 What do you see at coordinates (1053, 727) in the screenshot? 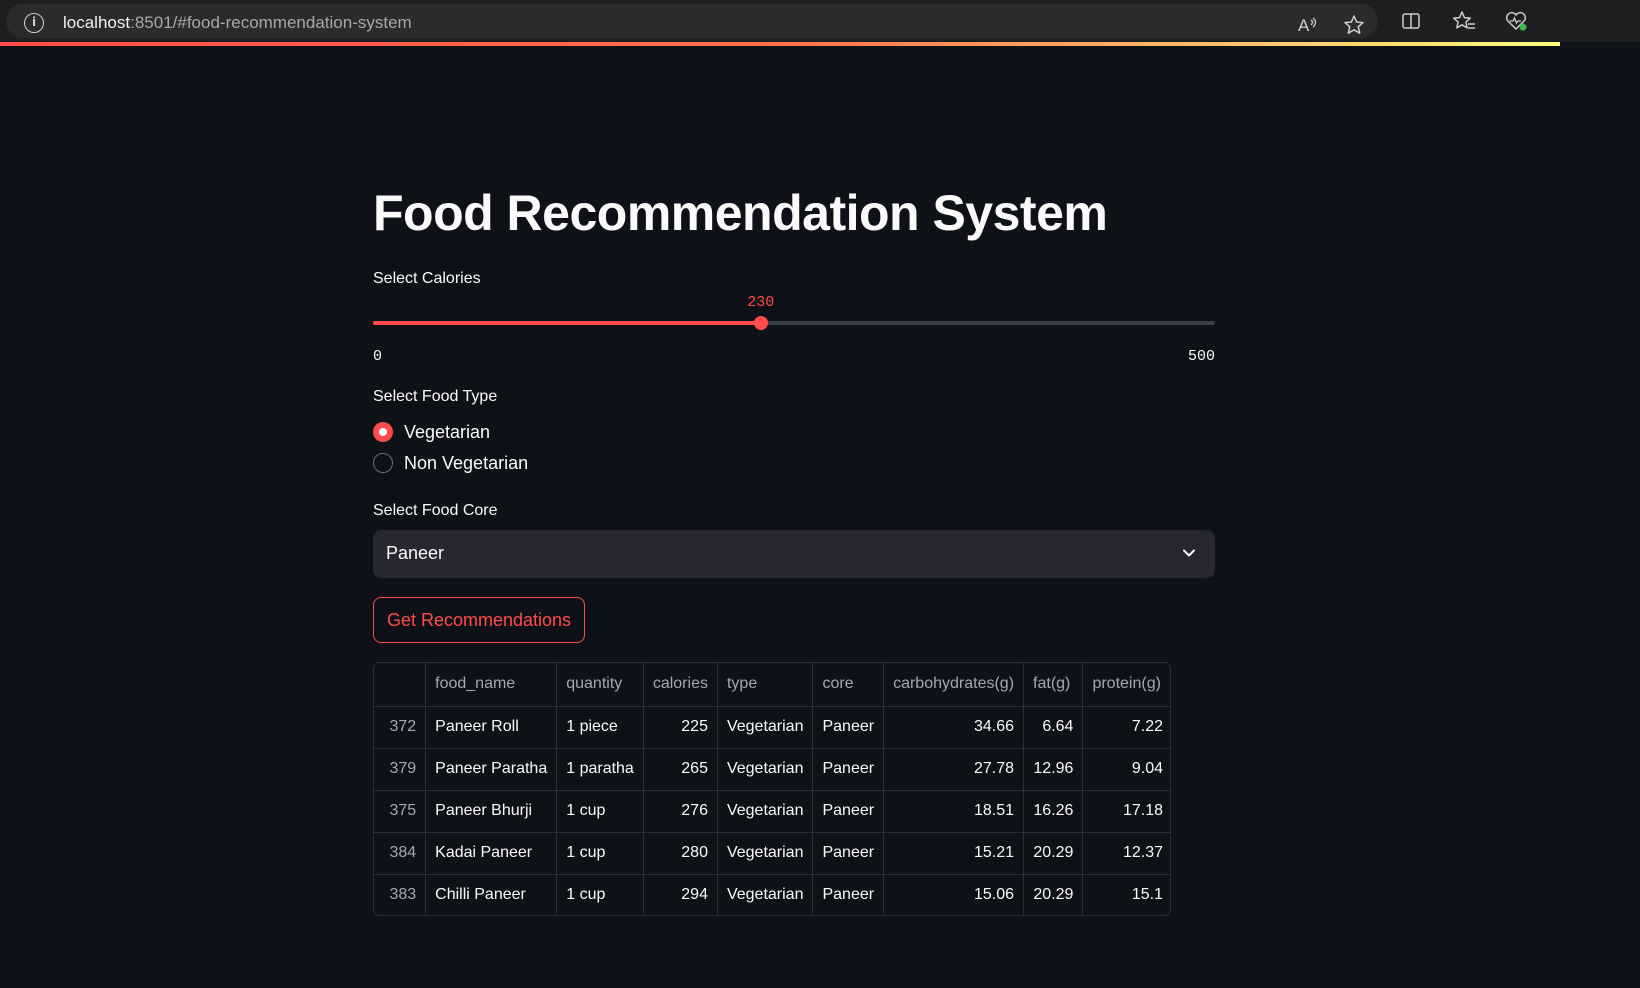
I see `cell-fat: 6.64` at bounding box center [1053, 727].